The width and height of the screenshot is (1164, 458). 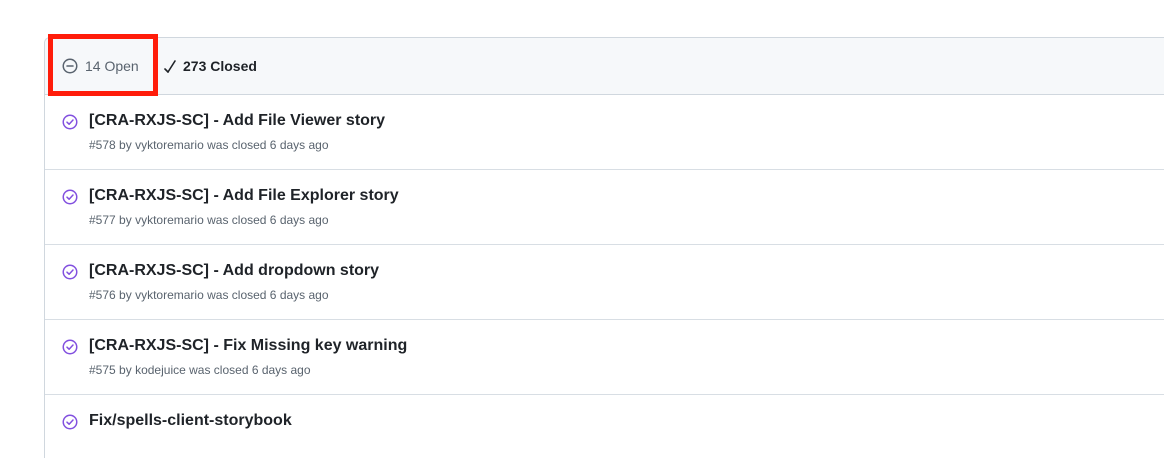 I want to click on open-count-label: 14 Open, so click(x=112, y=66).